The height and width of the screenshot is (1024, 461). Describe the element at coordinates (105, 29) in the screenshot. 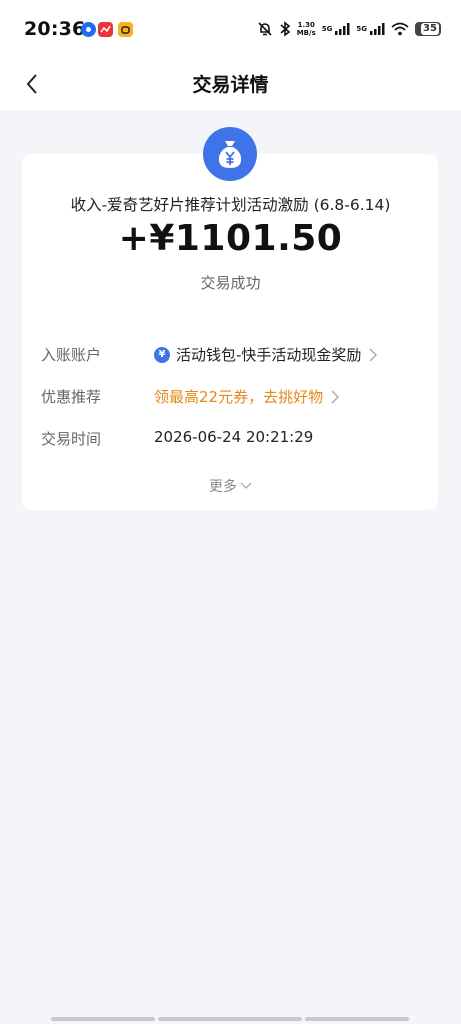

I see `red-app-icon` at that location.